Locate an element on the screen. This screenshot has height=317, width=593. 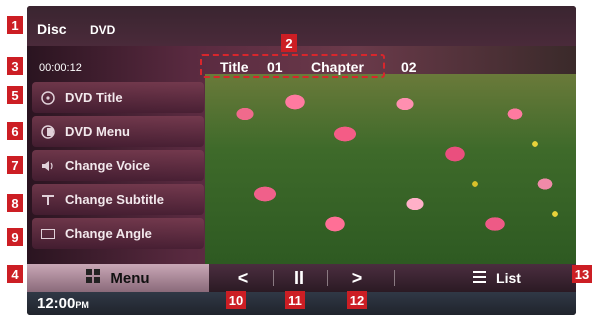
dvd-menu-label: DVD Menu is located at coordinates (97, 131).